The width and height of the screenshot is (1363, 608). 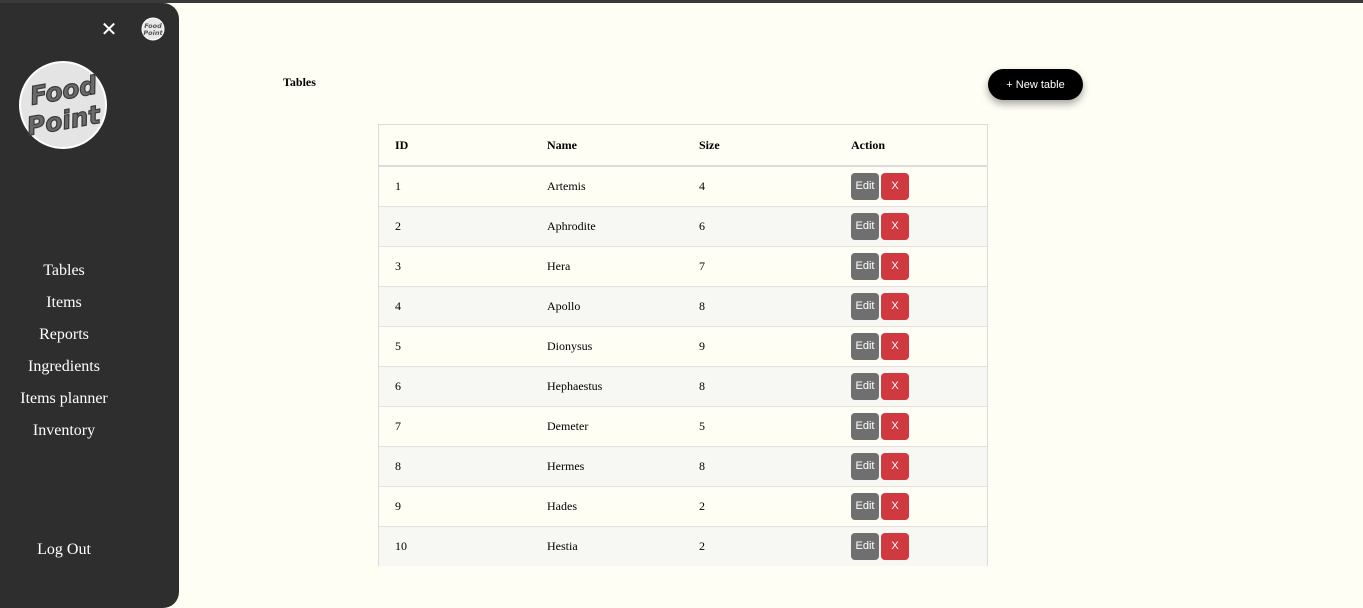 What do you see at coordinates (607, 186) in the screenshot?
I see `cell-name: Artemis` at bounding box center [607, 186].